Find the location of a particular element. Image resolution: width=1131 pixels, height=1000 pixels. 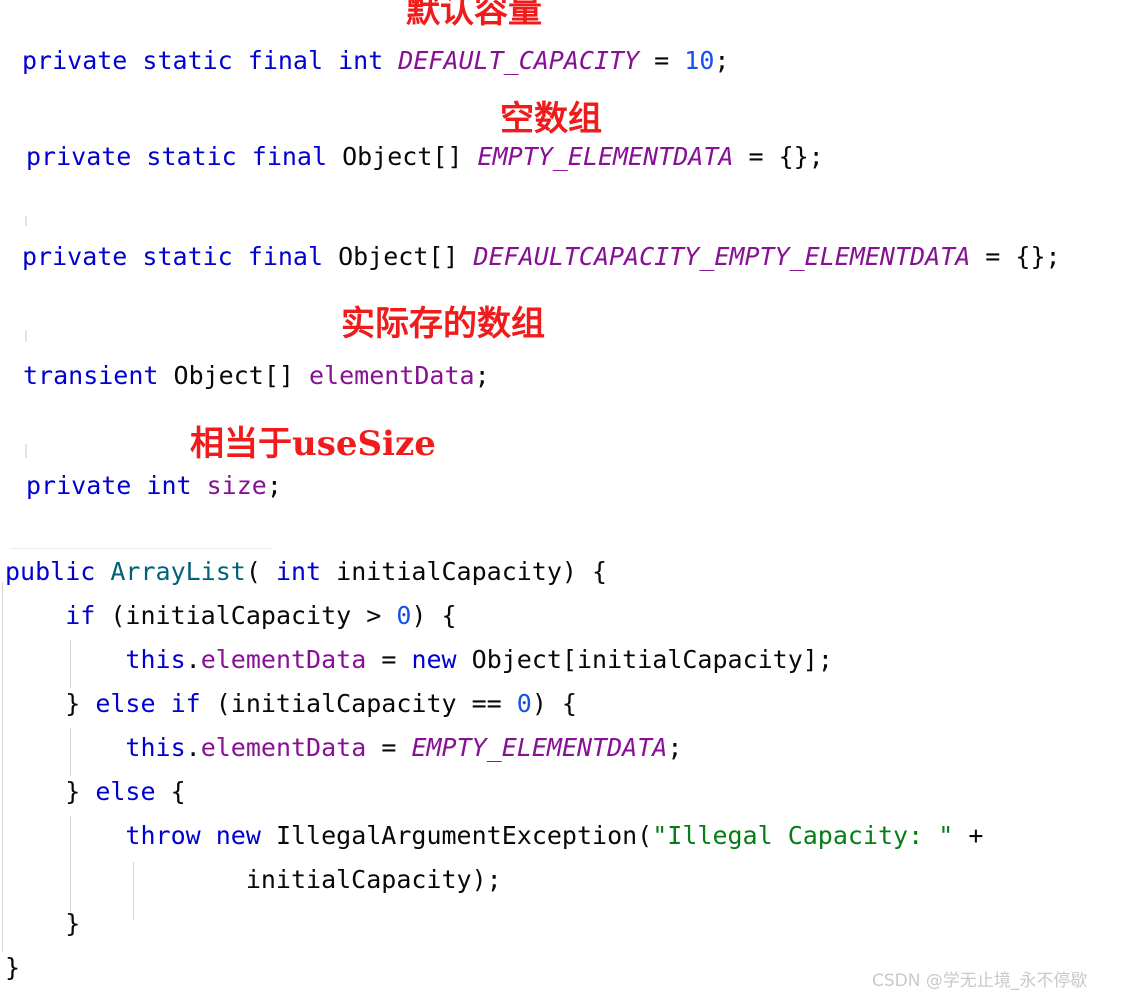

code-line-elementdata: transient Object[] elementData; is located at coordinates (256, 376).